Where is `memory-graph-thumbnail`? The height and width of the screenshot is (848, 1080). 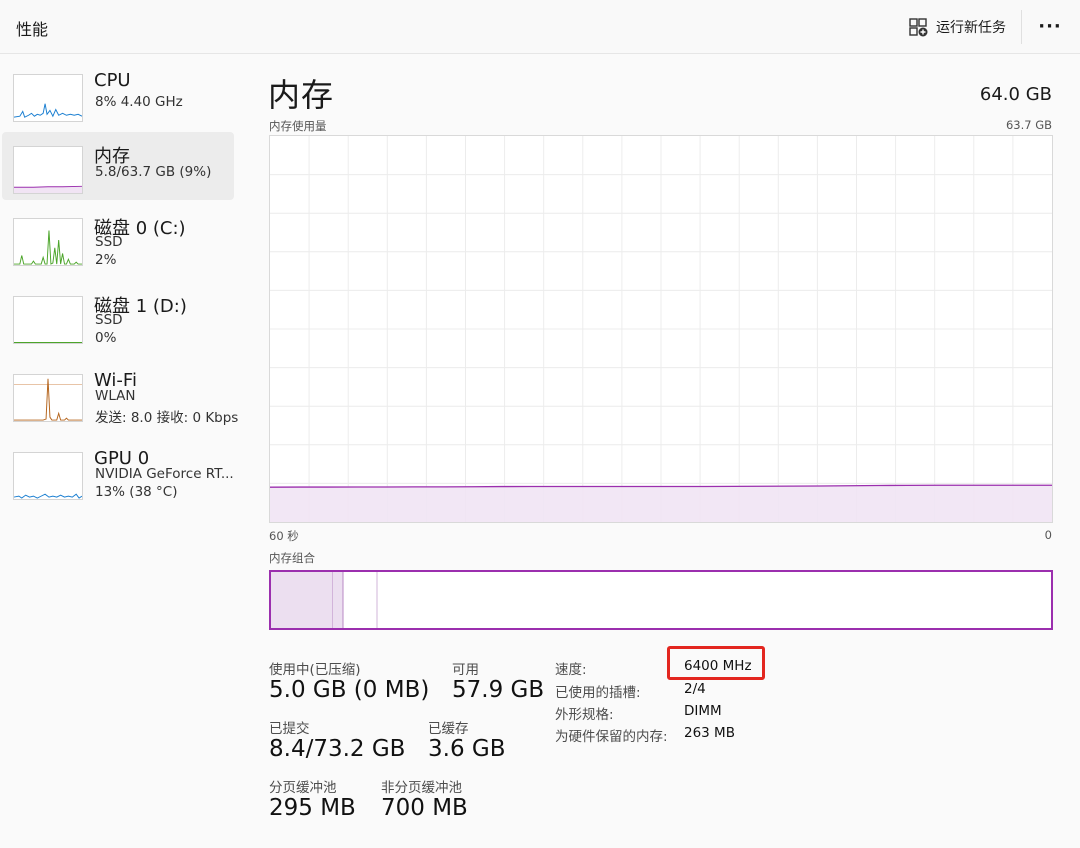 memory-graph-thumbnail is located at coordinates (48, 170).